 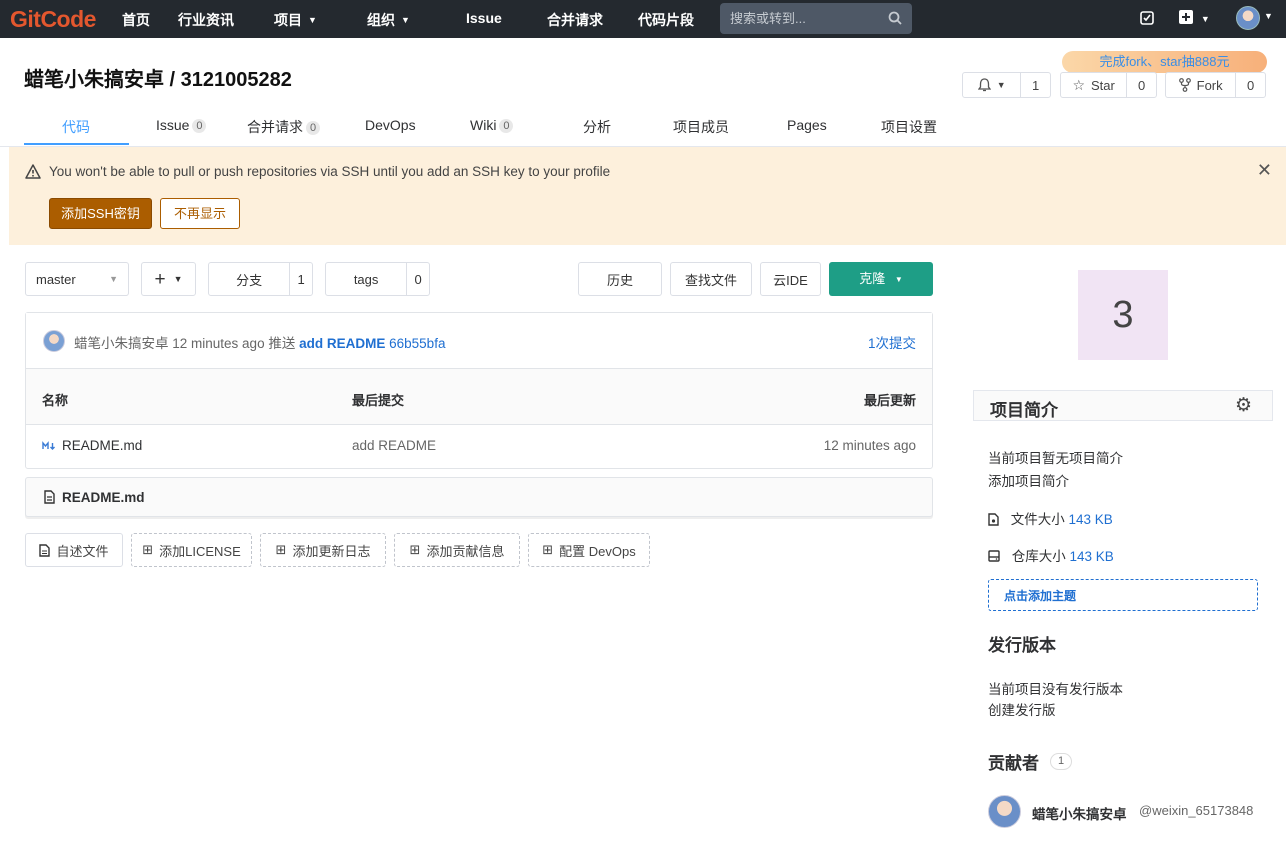 What do you see at coordinates (465, 551) in the screenshot?
I see `add-contributing-label: 添加贡献信息` at bounding box center [465, 551].